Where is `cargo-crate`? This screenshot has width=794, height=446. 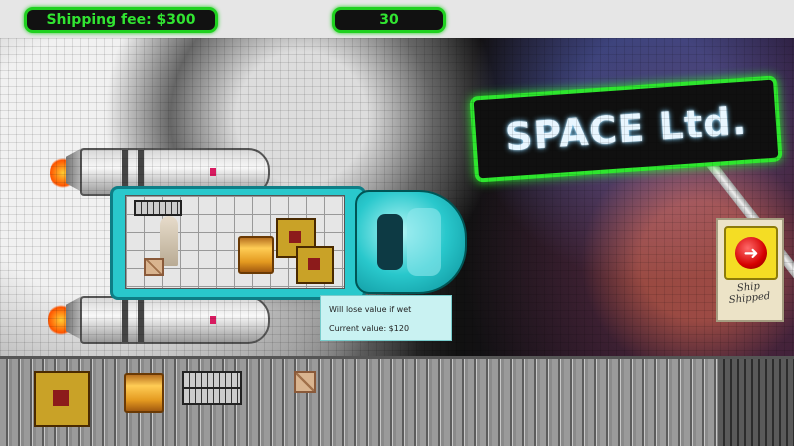
cargo-crate is located at coordinates (154, 267).